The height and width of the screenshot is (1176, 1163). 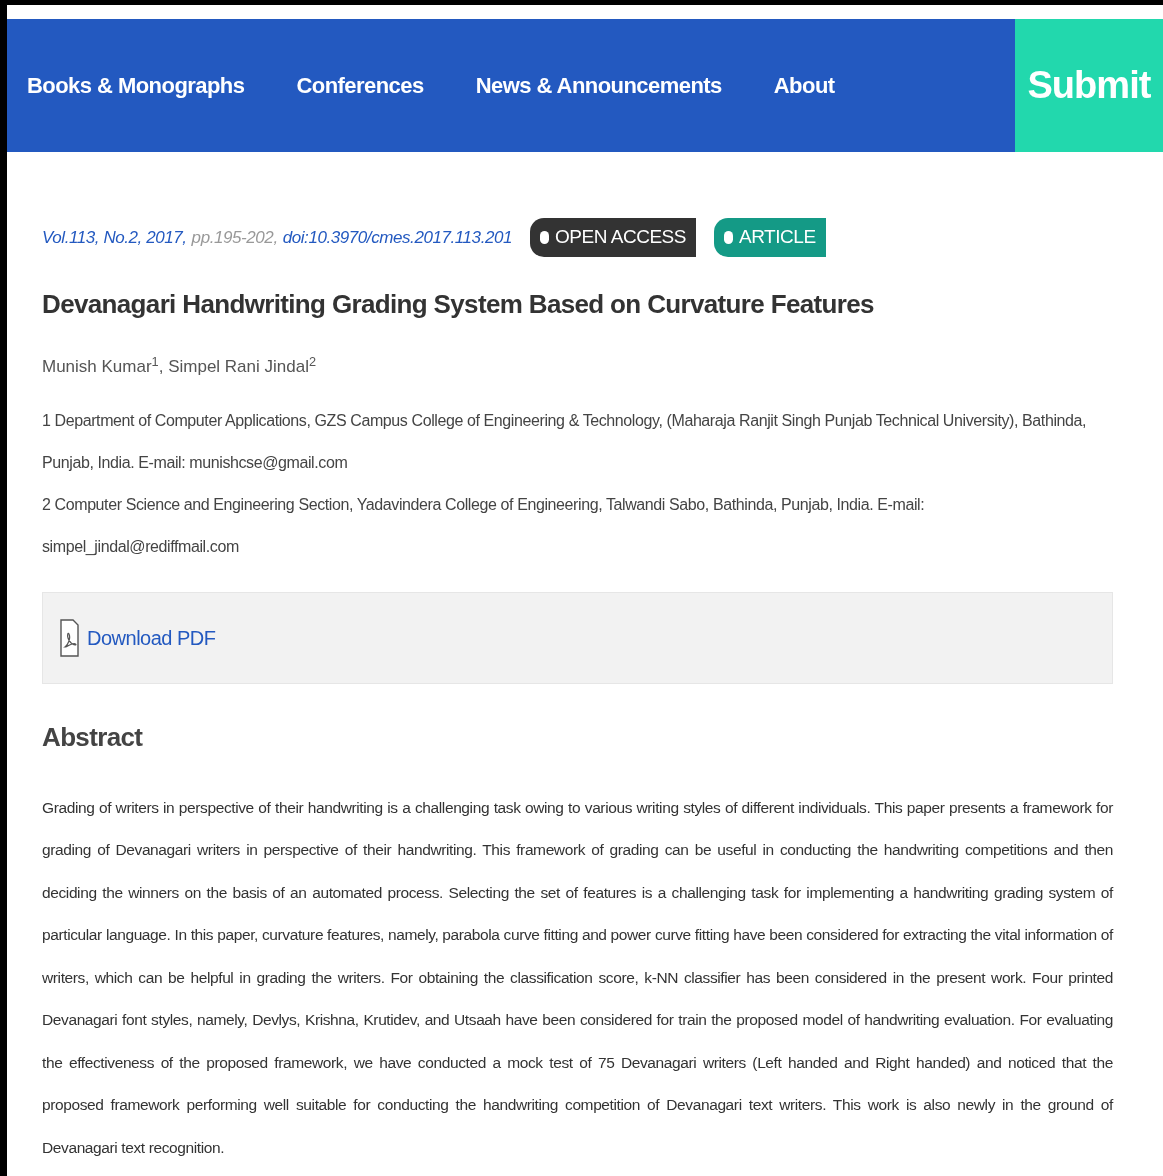 What do you see at coordinates (577, 367) in the screenshot?
I see `author-list: Munish Kumar$^{1}$, Simpel Rani Jindal$^{2}$` at bounding box center [577, 367].